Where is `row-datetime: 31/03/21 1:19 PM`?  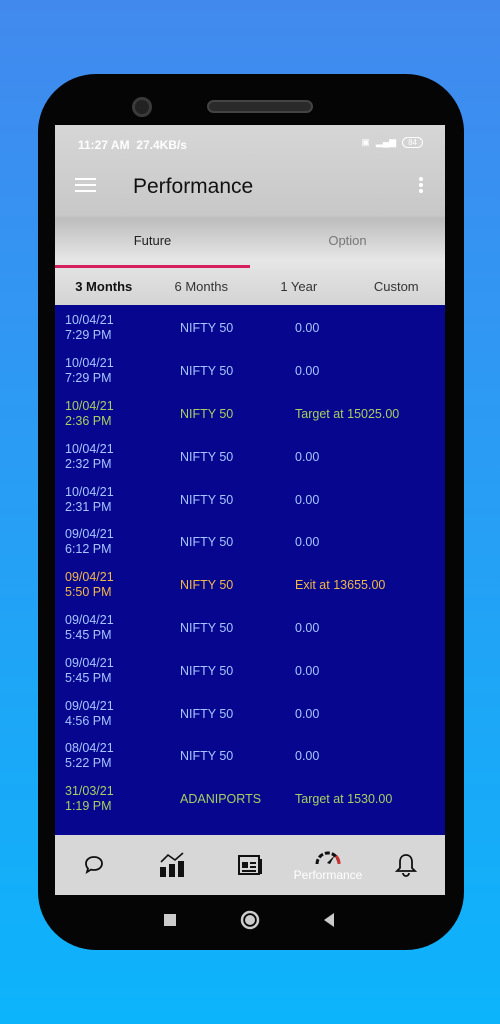
row-datetime: 31/03/21 1:19 PM is located at coordinates (117, 799).